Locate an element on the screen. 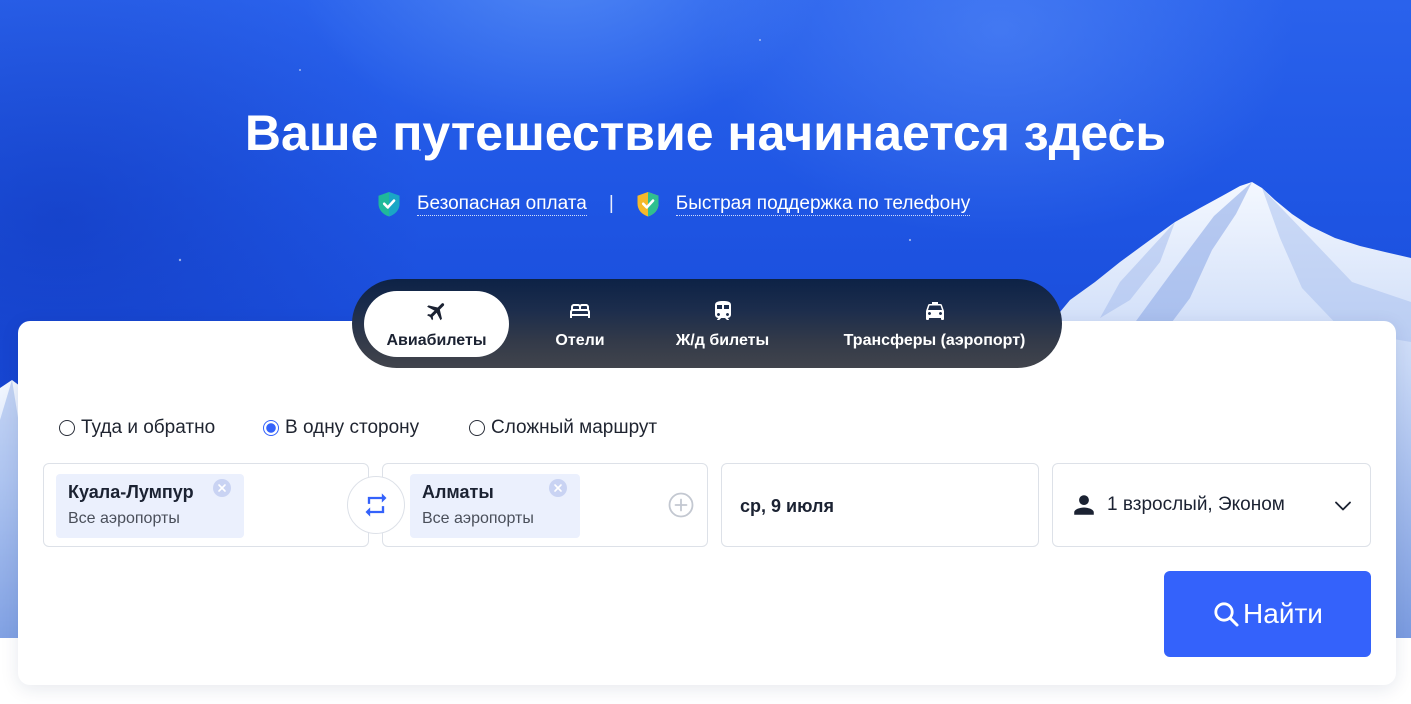 The height and width of the screenshot is (704, 1411). search-button: Найти is located at coordinates (1267, 614).